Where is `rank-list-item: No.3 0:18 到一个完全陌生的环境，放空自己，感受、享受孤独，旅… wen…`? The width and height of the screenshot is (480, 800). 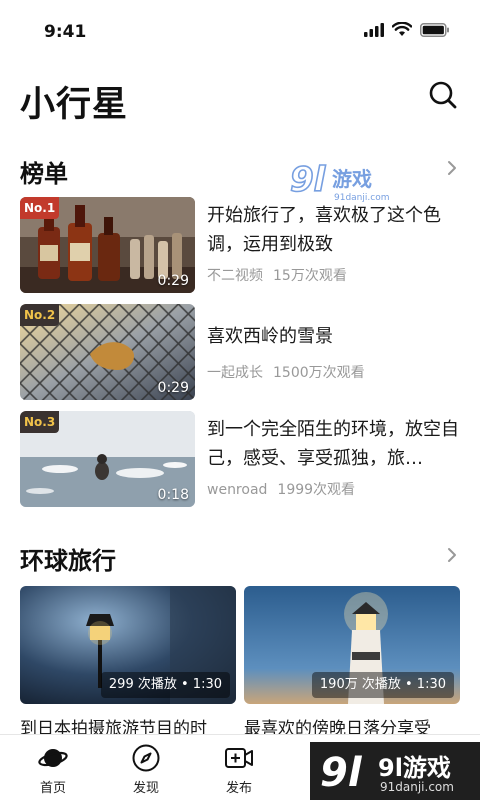 rank-list-item: No.3 0:18 到一个完全陌生的环境，放空自己，感受、享受孤独，旅… wen… is located at coordinates (240, 459).